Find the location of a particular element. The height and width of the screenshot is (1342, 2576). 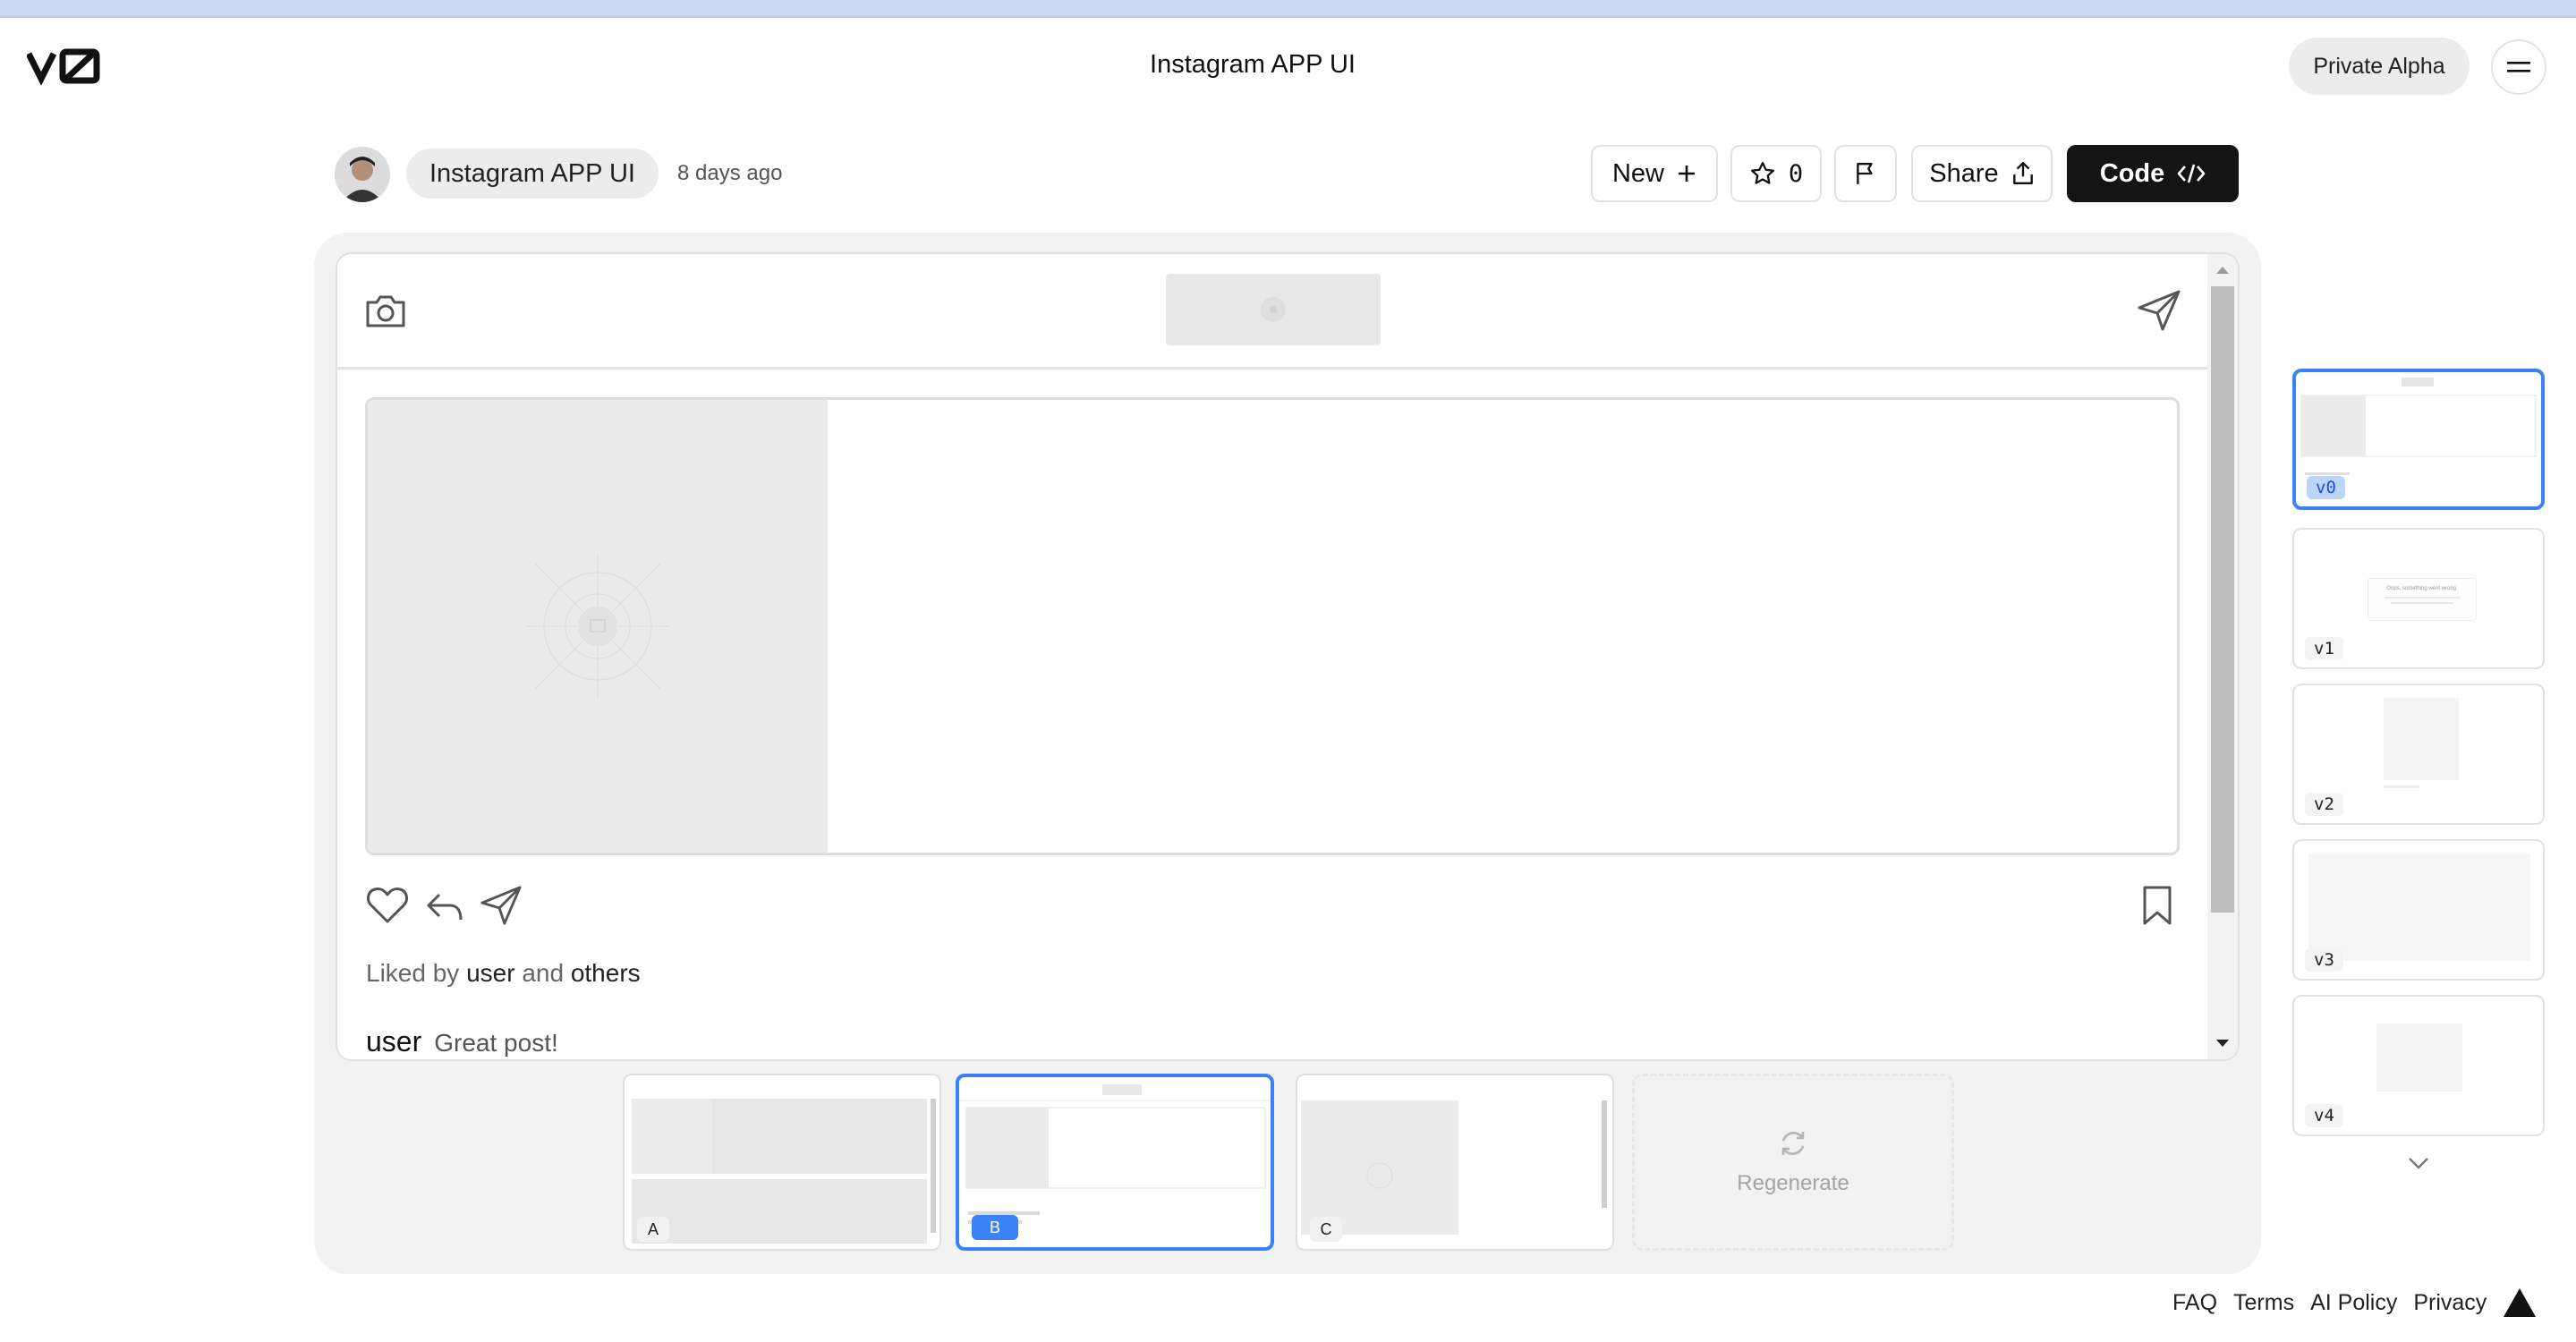

chevron-down-icon is located at coordinates (2418, 1163).